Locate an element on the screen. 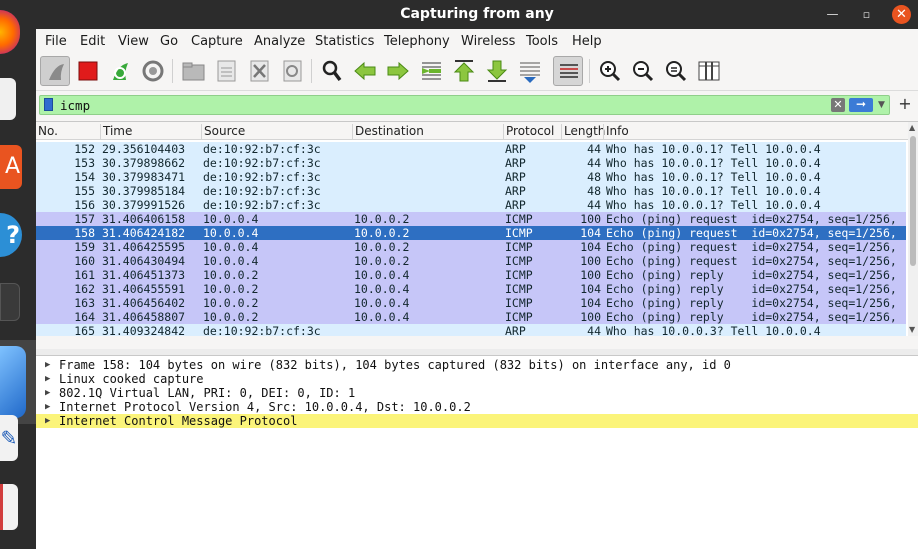 This screenshot has width=918, height=549. clear-filter-icon: ✕ is located at coordinates (838, 105).